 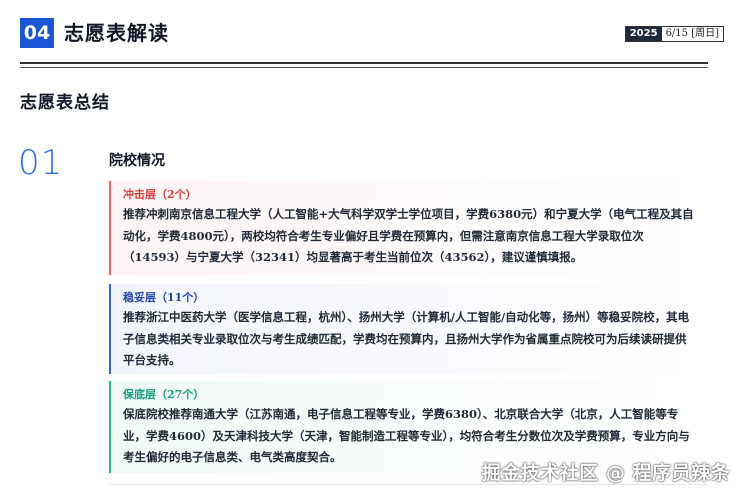 I want to click on watermark: 掘金技术社区 @ 程序员辣条, so click(x=605, y=473).